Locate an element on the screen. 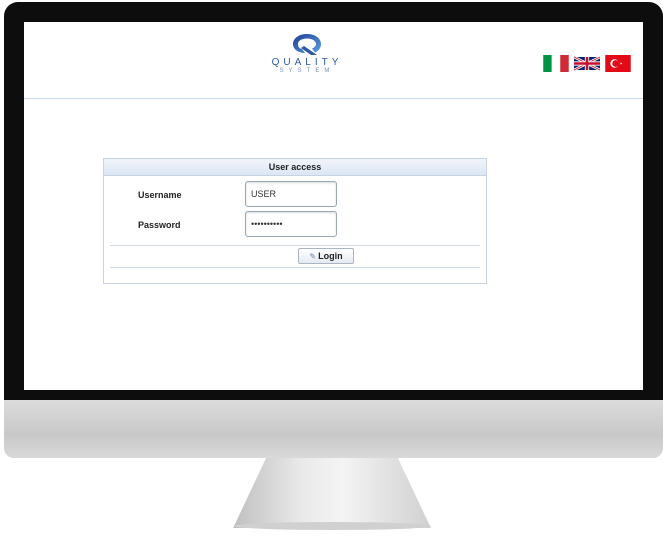  logo-wordmark: QUALITY is located at coordinates (307, 62).